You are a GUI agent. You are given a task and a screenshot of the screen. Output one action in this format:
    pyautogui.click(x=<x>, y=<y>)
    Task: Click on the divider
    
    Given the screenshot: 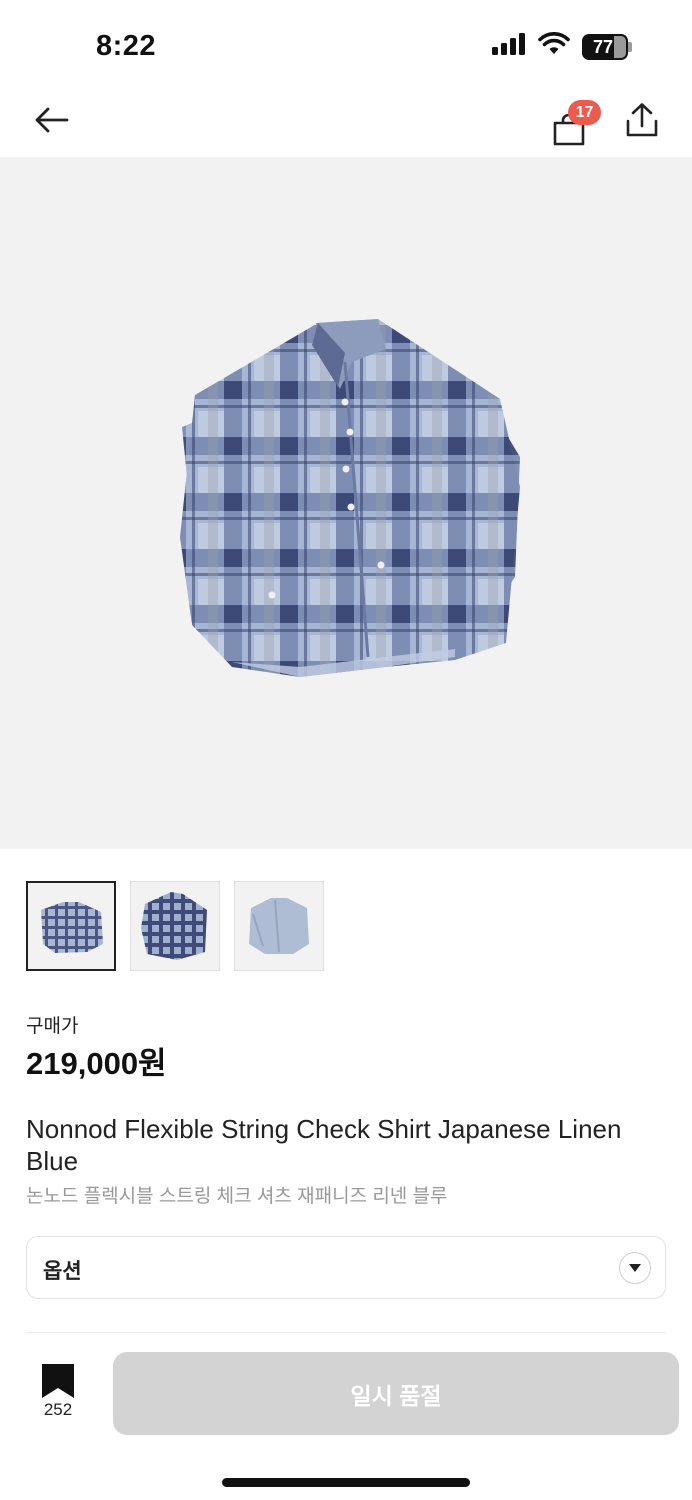 What is the action you would take?
    pyautogui.click(x=346, y=1332)
    